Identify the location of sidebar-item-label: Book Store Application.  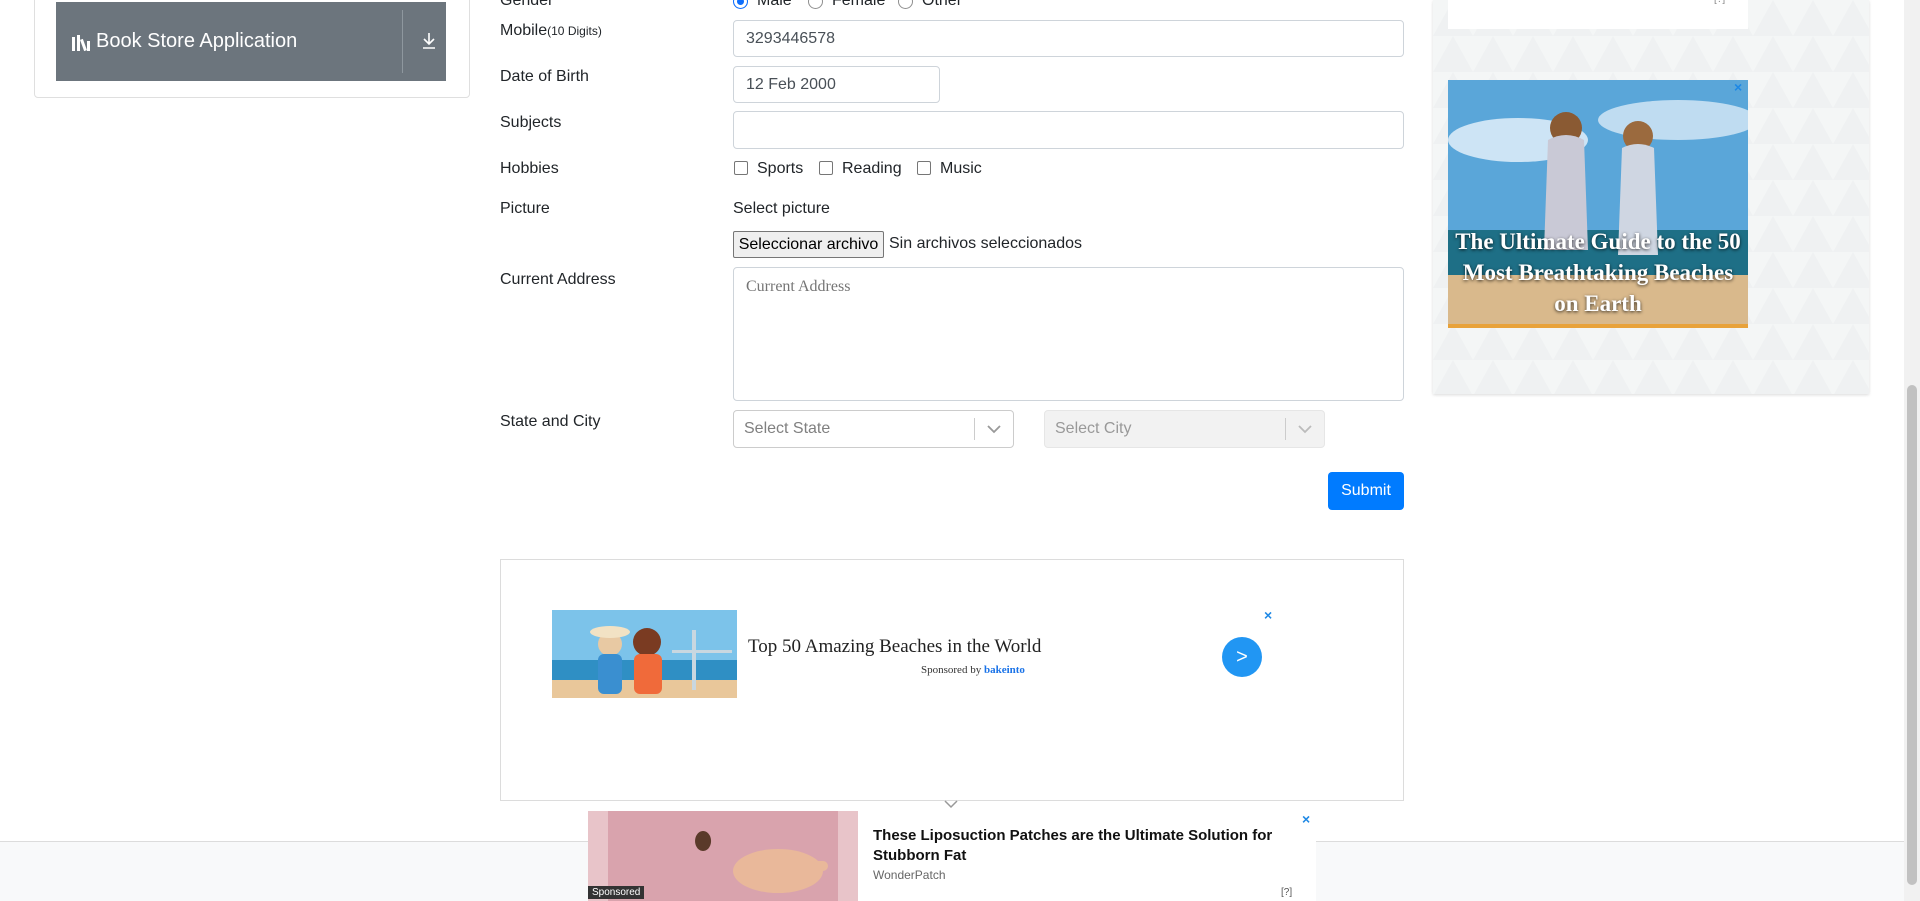
(197, 41).